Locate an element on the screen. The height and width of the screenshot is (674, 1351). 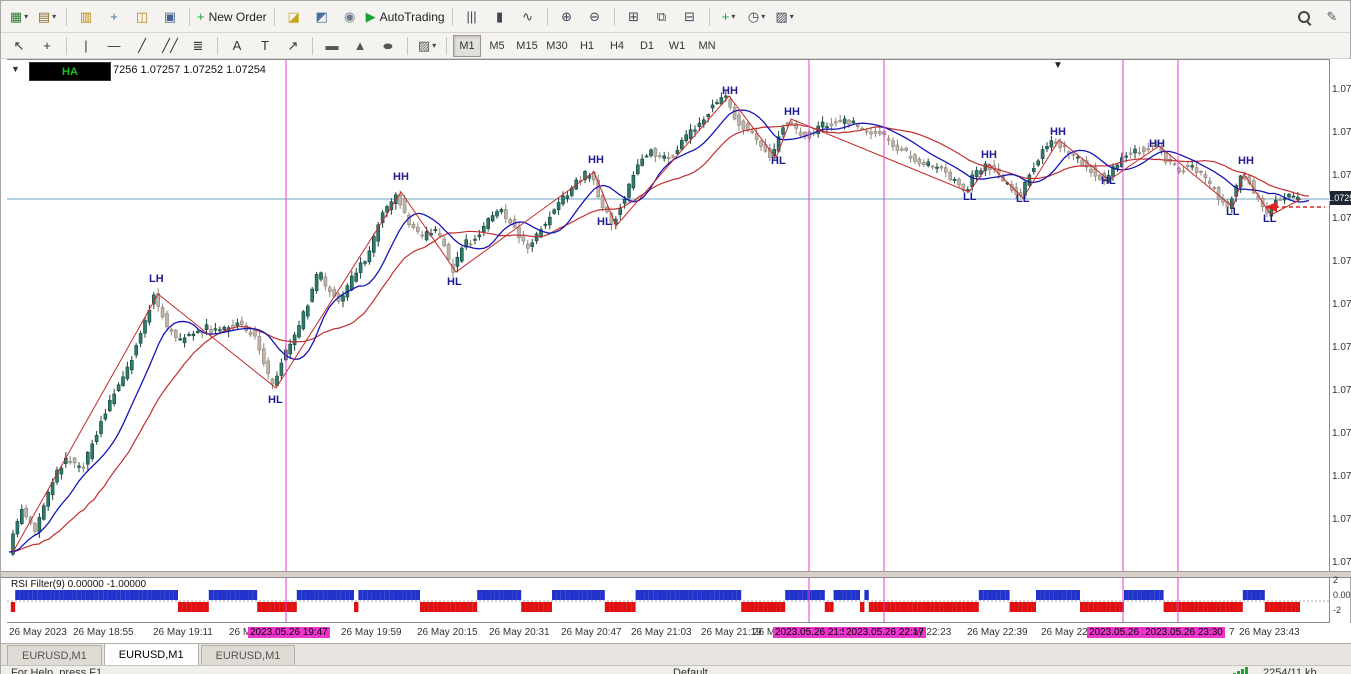
templates-button: ▨ ▾ is located at coordinates (785, 17).